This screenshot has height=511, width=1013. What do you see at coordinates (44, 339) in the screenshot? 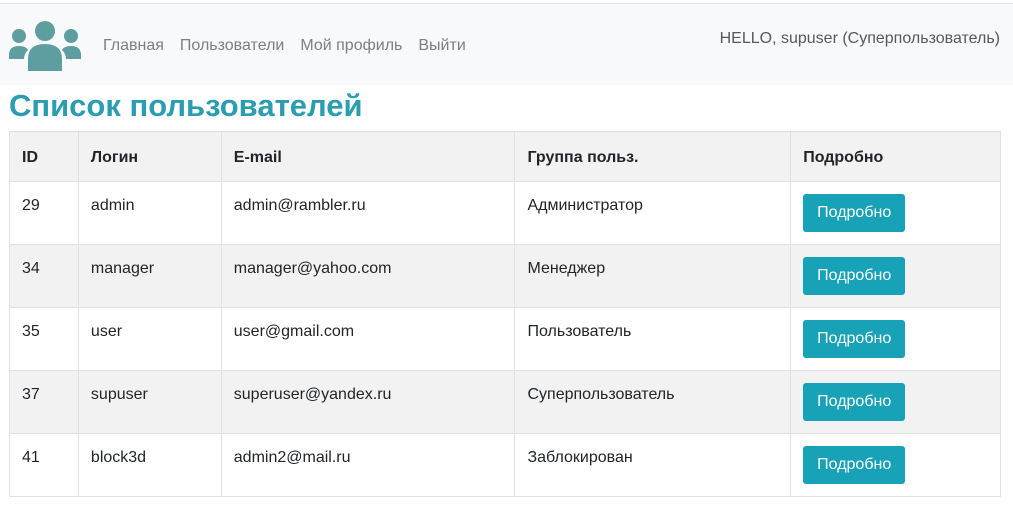
I see `cell-id: 35` at bounding box center [44, 339].